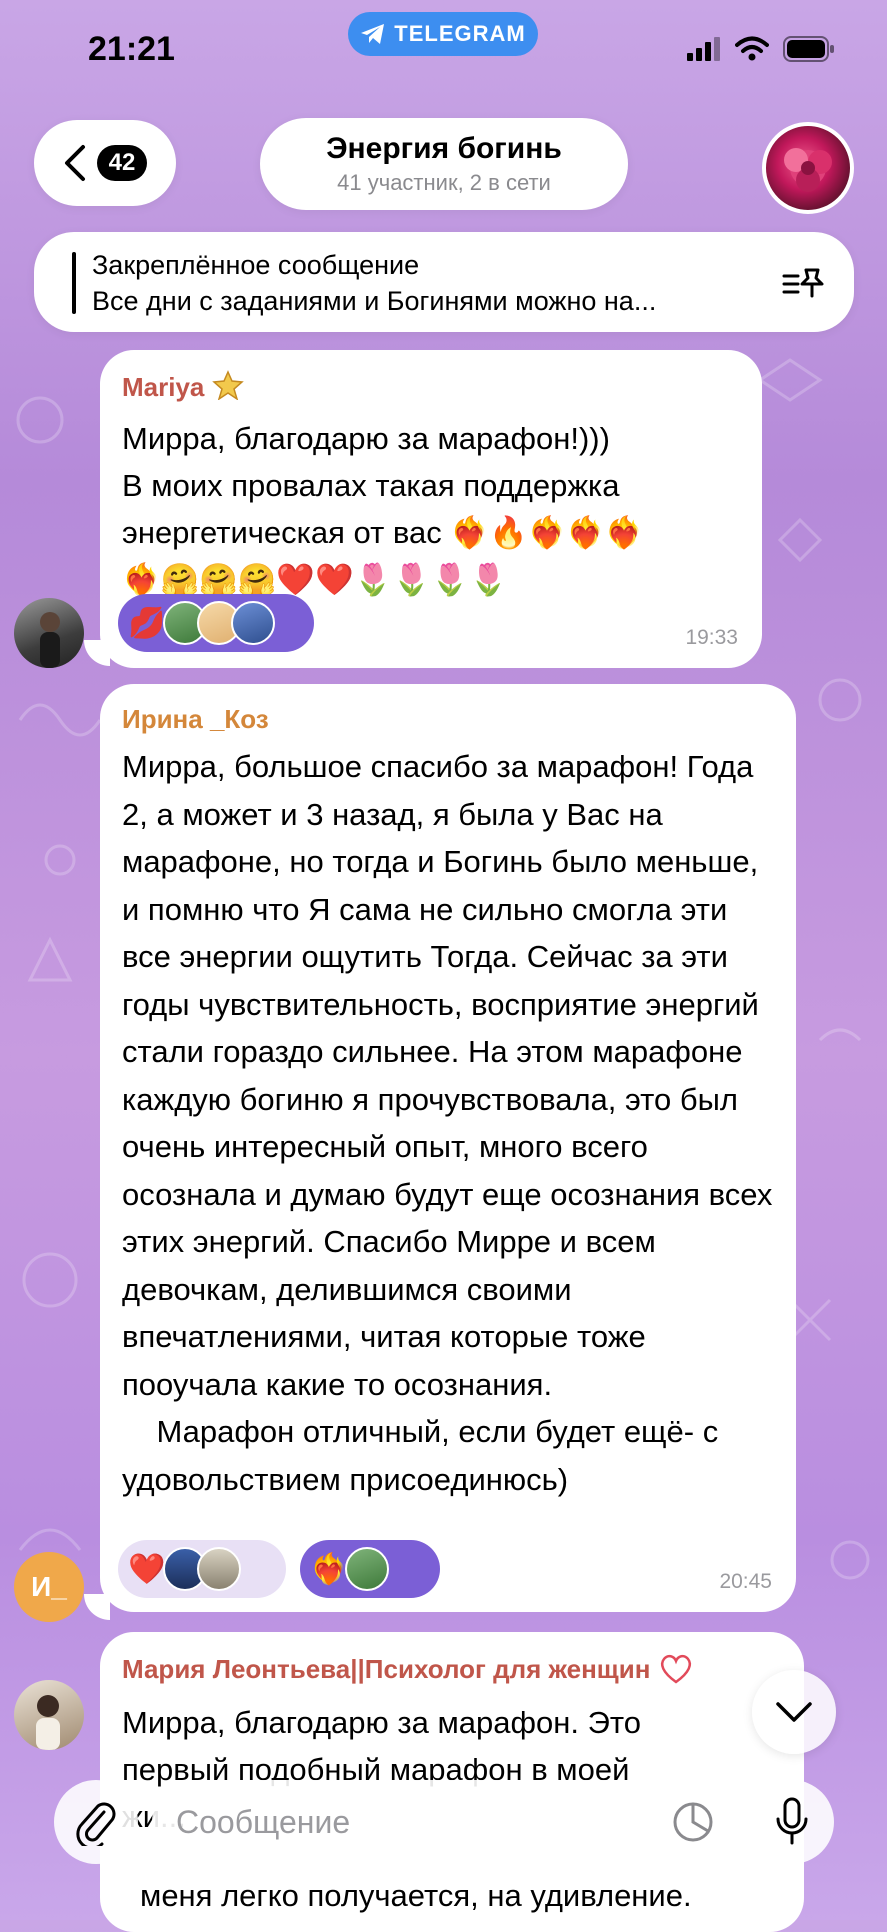 Image resolution: width=887 pixels, height=1932 pixels. I want to click on sender-avatar-irina: И_, so click(49, 1587).